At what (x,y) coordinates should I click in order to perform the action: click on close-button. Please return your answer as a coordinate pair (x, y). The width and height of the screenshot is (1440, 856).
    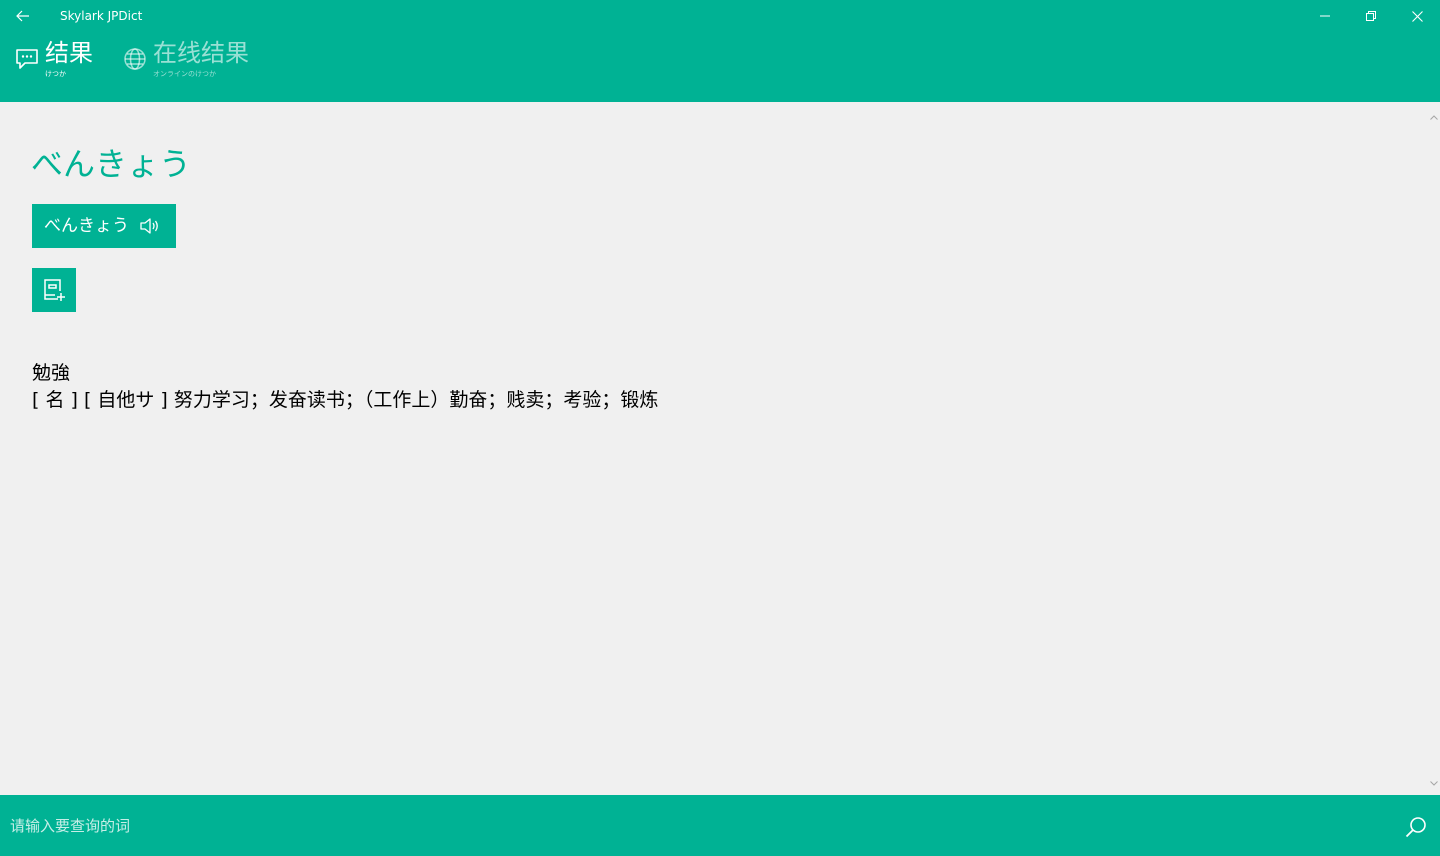
    Looking at the image, I should click on (1417, 16).